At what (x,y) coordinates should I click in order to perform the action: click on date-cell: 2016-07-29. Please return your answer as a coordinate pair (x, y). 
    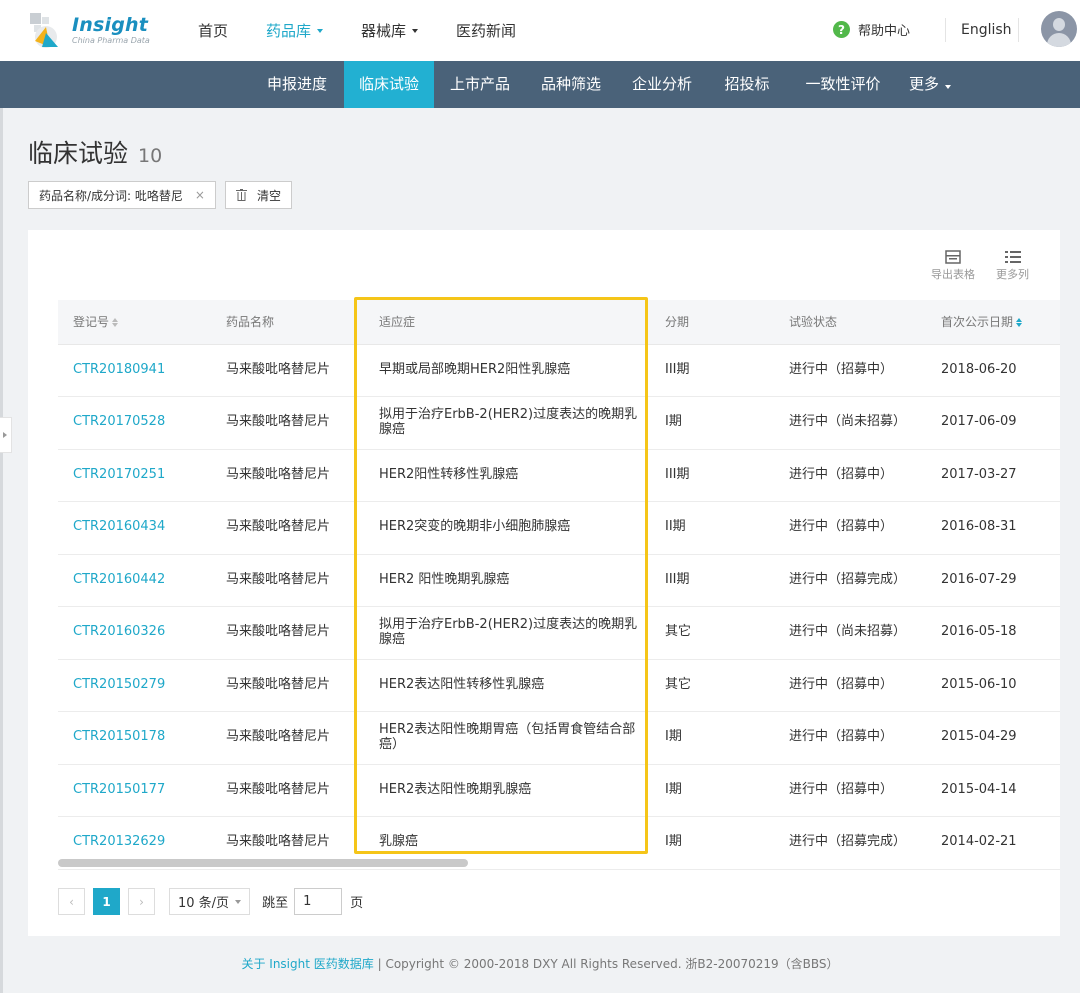
    Looking at the image, I should click on (993, 580).